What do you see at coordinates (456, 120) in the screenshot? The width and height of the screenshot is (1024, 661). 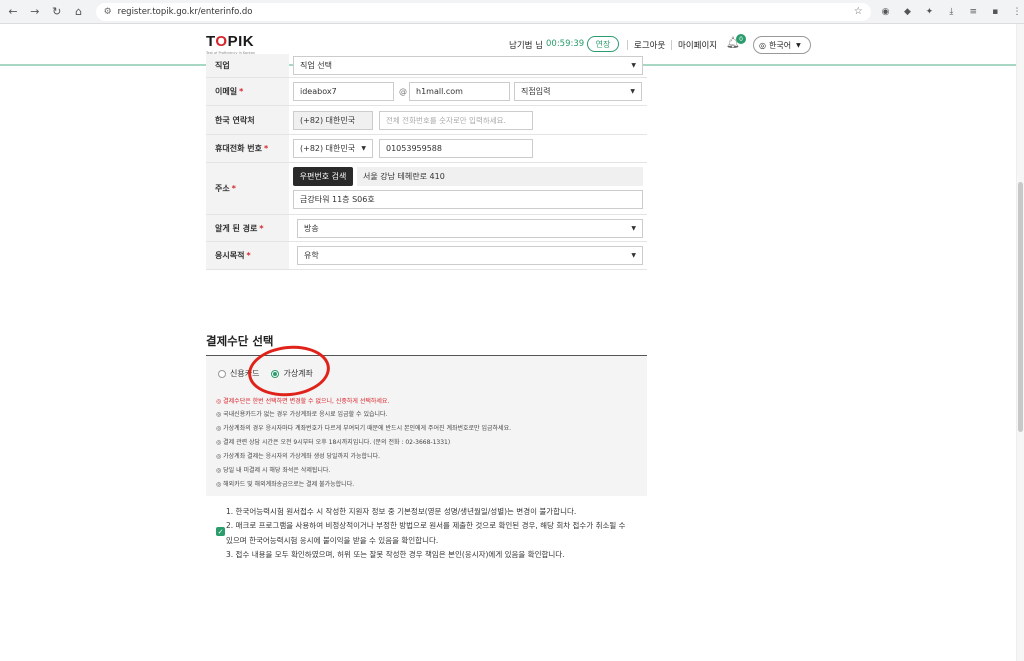 I see `korea-phone-input: 전체 전화번호를 숫자로만 입력하세요.` at bounding box center [456, 120].